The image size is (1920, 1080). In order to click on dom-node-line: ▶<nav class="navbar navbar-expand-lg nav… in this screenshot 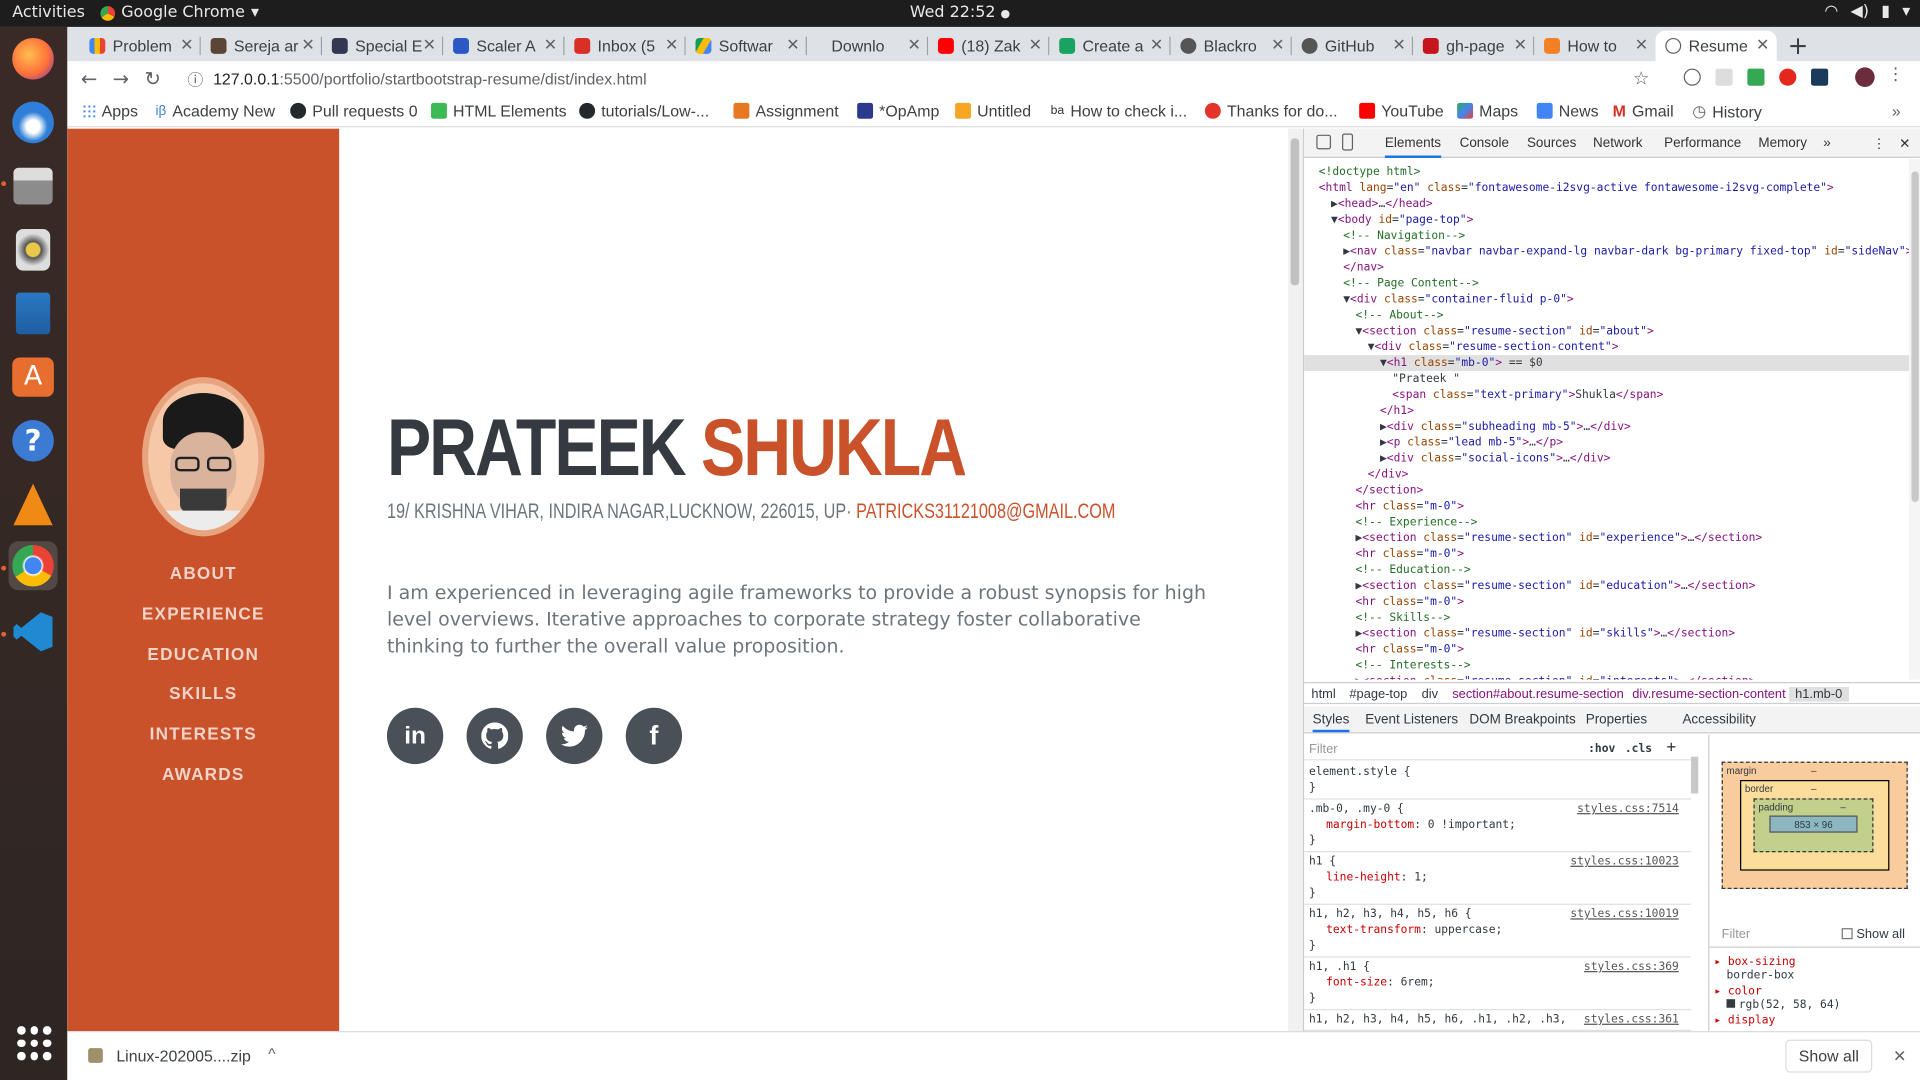, I will do `click(1606, 252)`.